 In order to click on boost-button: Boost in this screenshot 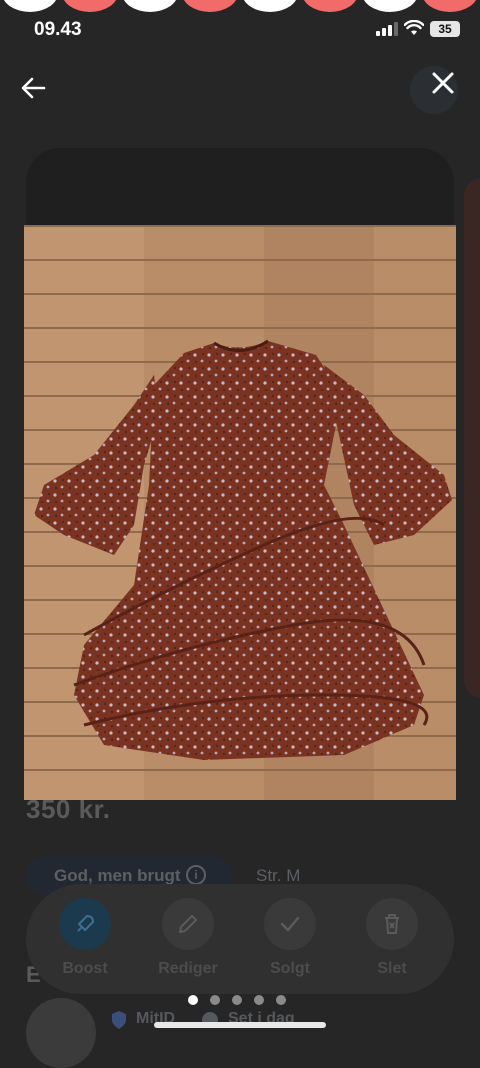, I will do `click(85, 938)`.